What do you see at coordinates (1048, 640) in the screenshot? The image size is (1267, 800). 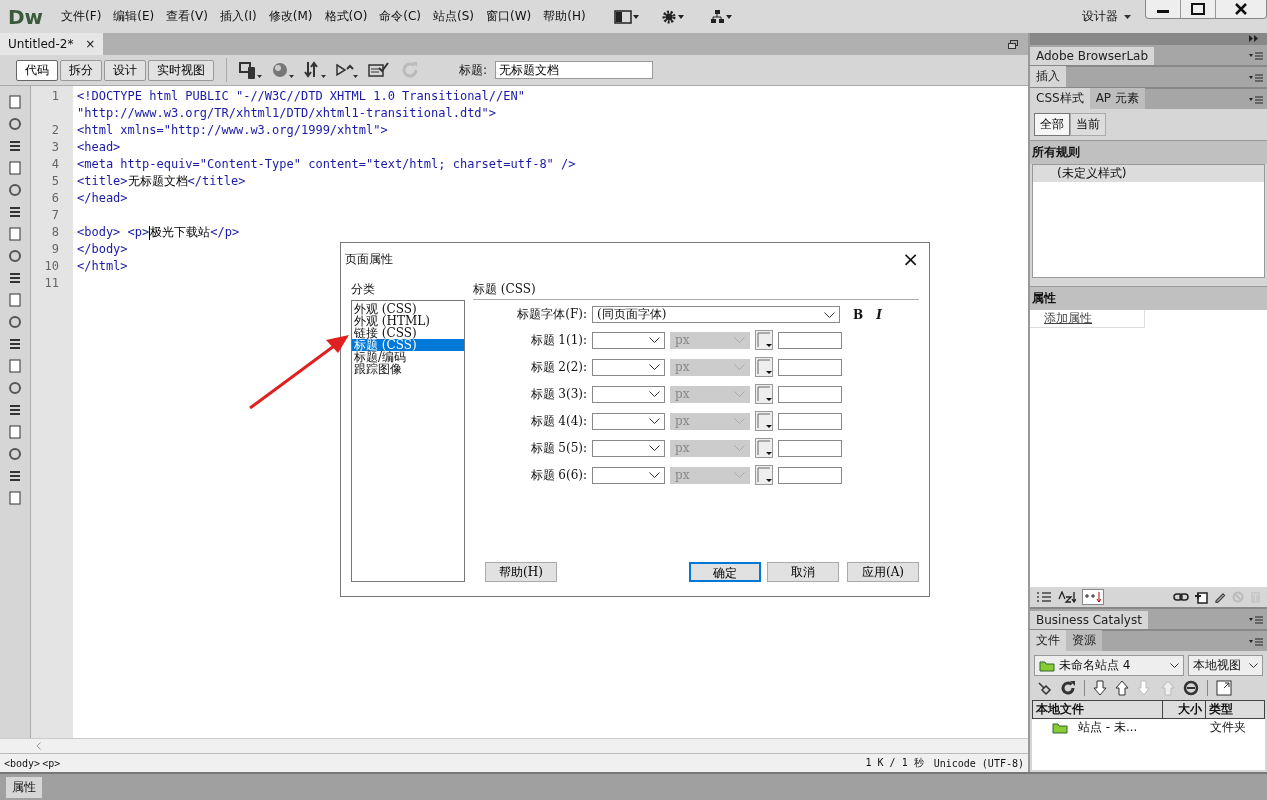 I see `panel-tab: 文件` at bounding box center [1048, 640].